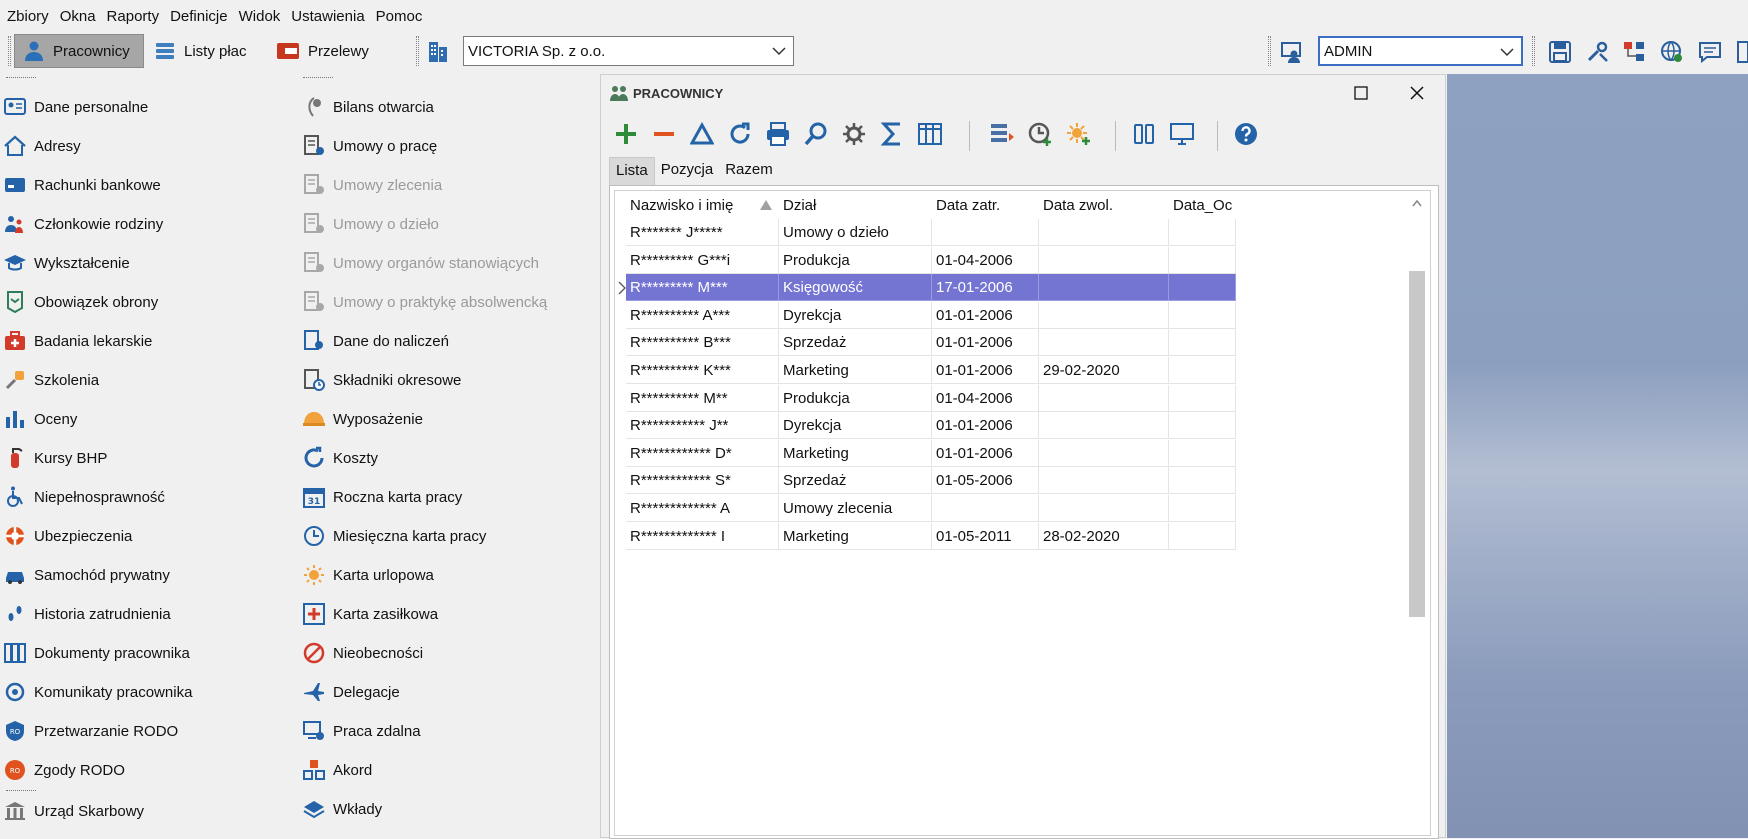 This screenshot has height=839, width=1748. What do you see at coordinates (1417, 203) in the screenshot?
I see `scroll-up-icon` at bounding box center [1417, 203].